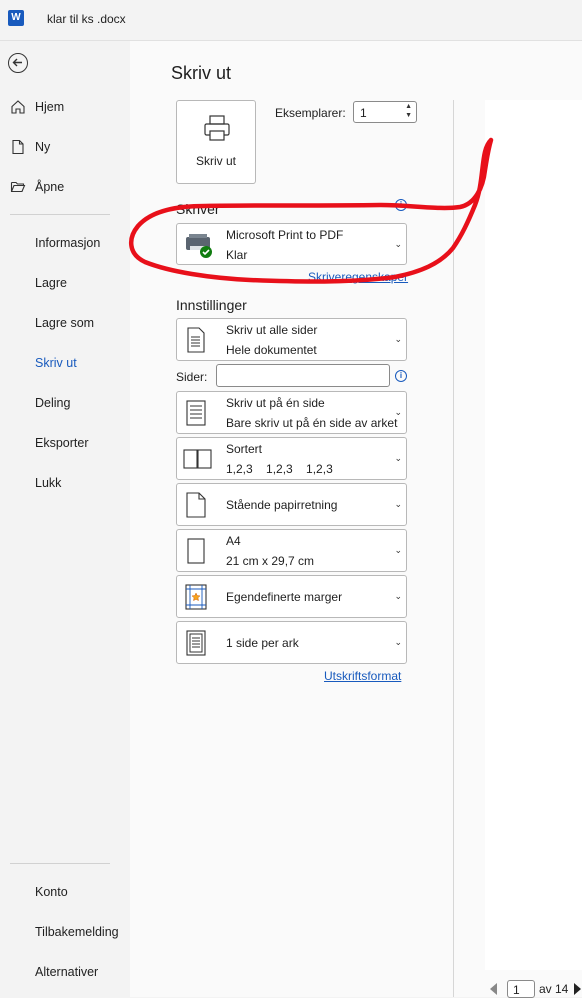  I want to click on dropdown-line1: Egendefinerte marger, so click(284, 597).